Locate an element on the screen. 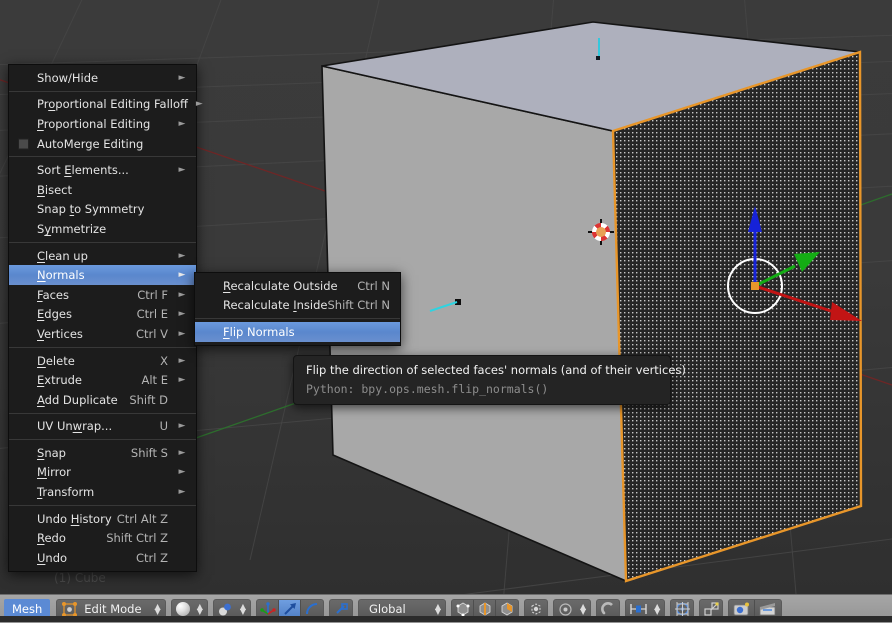 This screenshot has height=623, width=892. menu-item-label: Transform is located at coordinates (66, 492).